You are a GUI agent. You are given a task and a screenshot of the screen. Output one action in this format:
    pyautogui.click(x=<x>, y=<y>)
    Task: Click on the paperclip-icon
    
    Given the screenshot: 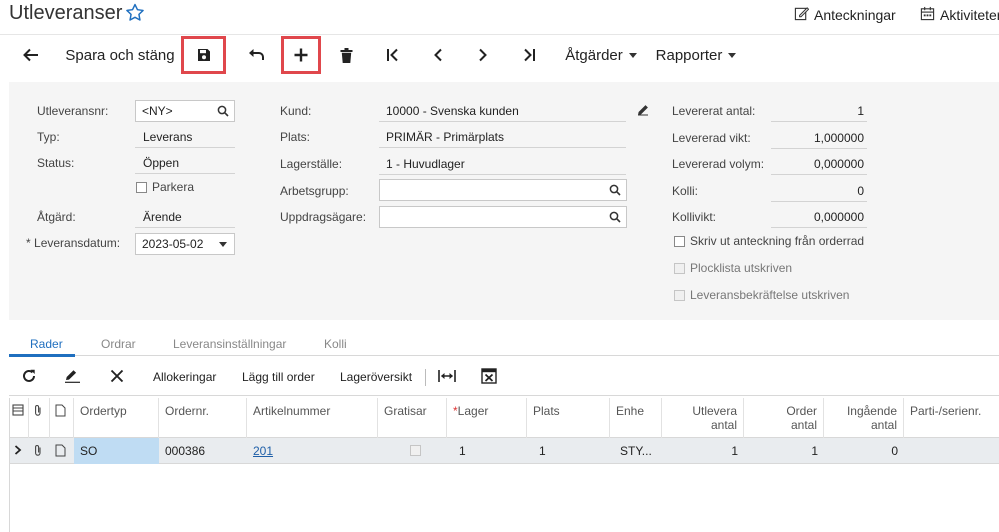 What is the action you would take?
    pyautogui.click(x=38, y=452)
    